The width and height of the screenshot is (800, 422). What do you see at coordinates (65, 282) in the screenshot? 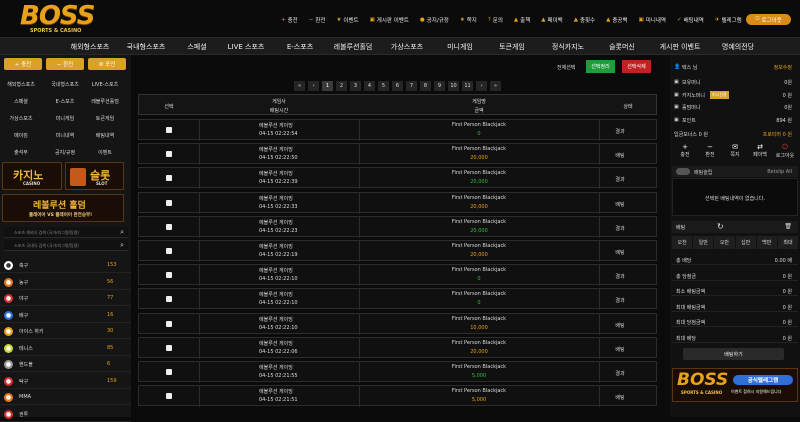
I see `sport-row: ● 농구 56` at bounding box center [65, 282].